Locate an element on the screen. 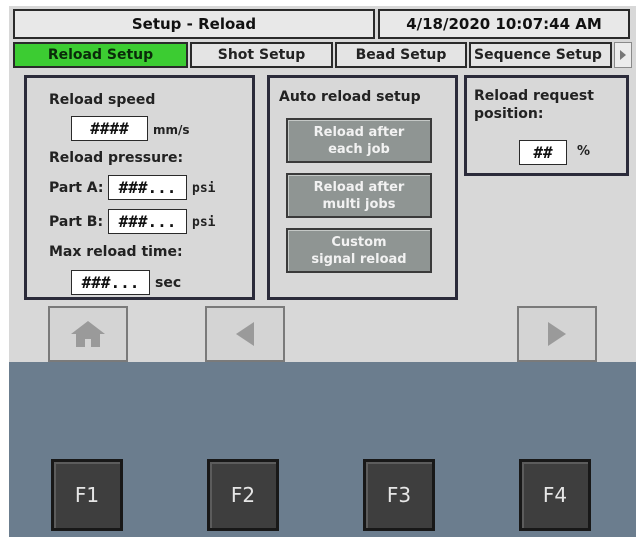  tab-scroll-right-button is located at coordinates (623, 55).